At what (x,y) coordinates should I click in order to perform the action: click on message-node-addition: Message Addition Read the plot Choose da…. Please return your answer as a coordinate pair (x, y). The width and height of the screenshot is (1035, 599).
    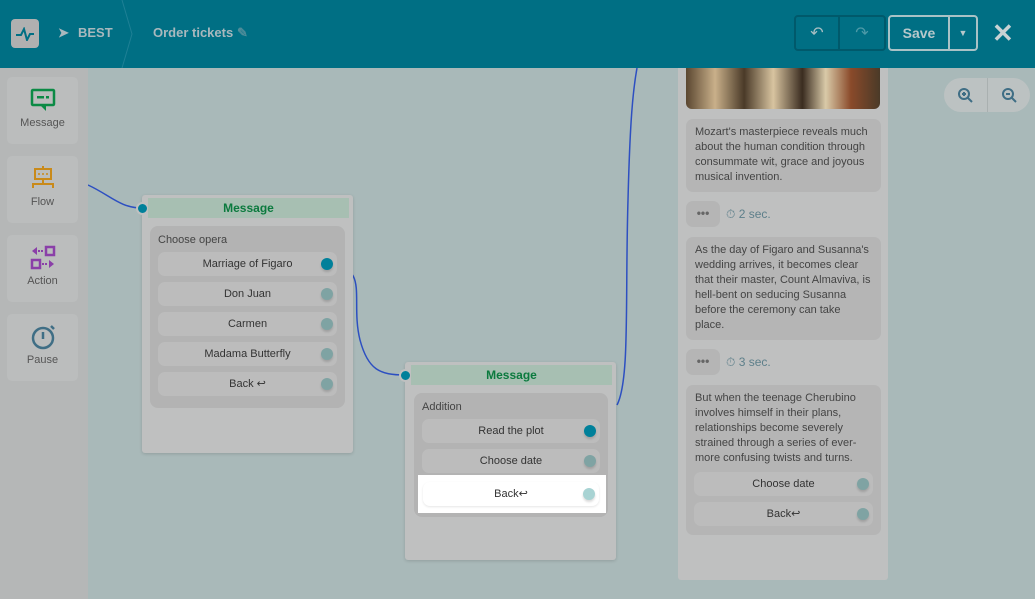
    Looking at the image, I should click on (507, 461).